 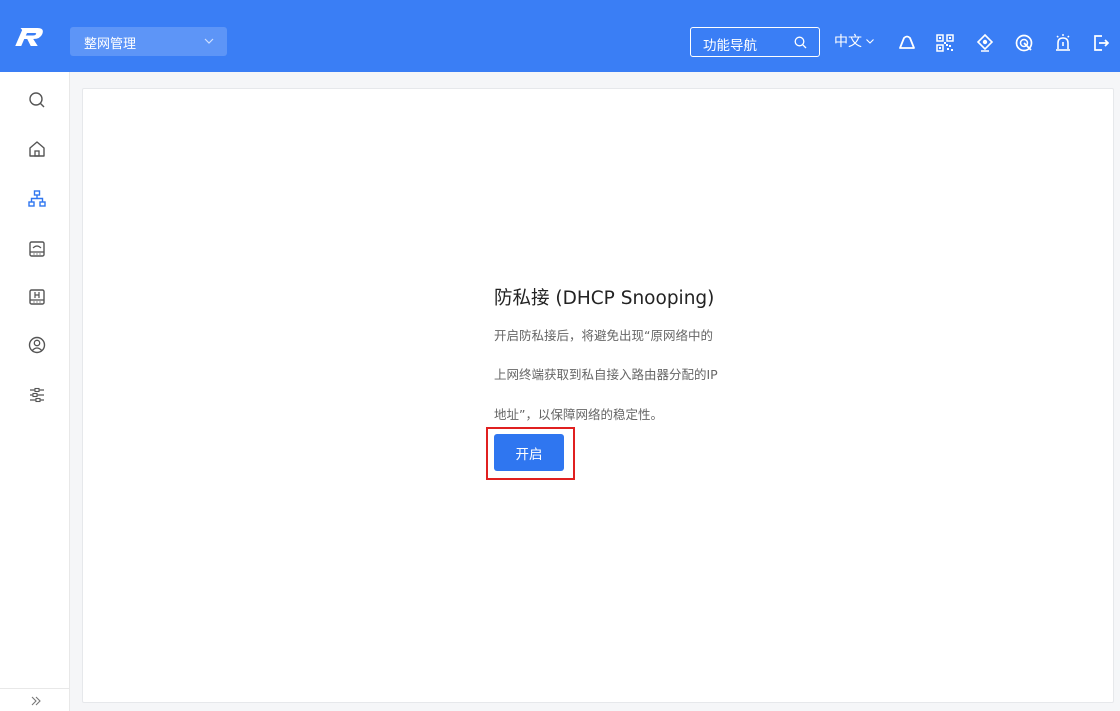 What do you see at coordinates (37, 149) in the screenshot?
I see `home-icon` at bounding box center [37, 149].